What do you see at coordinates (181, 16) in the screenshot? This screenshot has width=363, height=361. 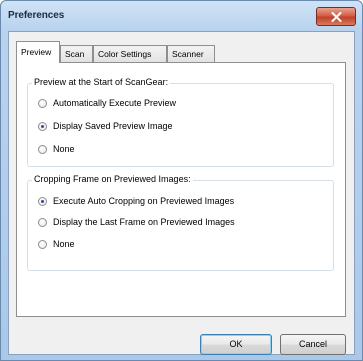 I see `title-bar: Preferences` at bounding box center [181, 16].